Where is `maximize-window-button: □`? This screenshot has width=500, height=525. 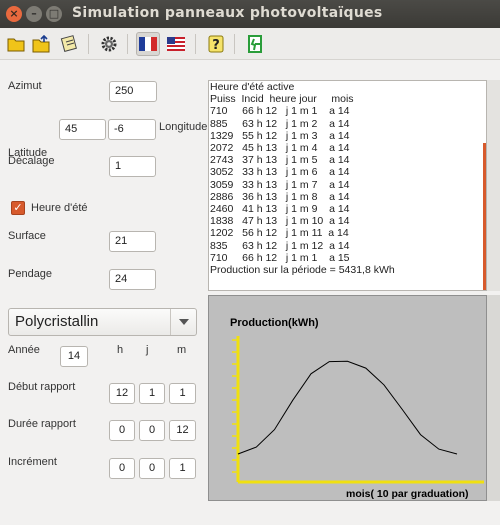
maximize-window-button: □ is located at coordinates (54, 14).